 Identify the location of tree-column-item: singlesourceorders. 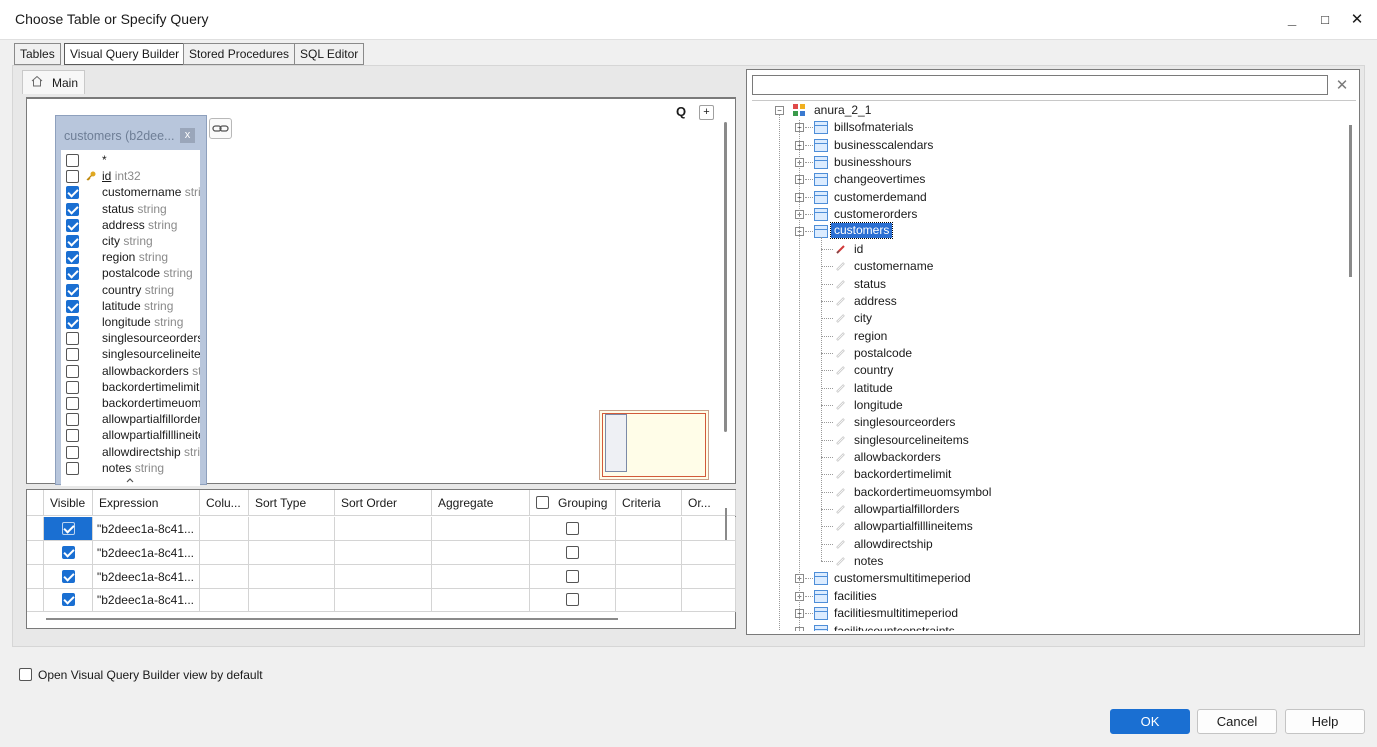
(904, 422).